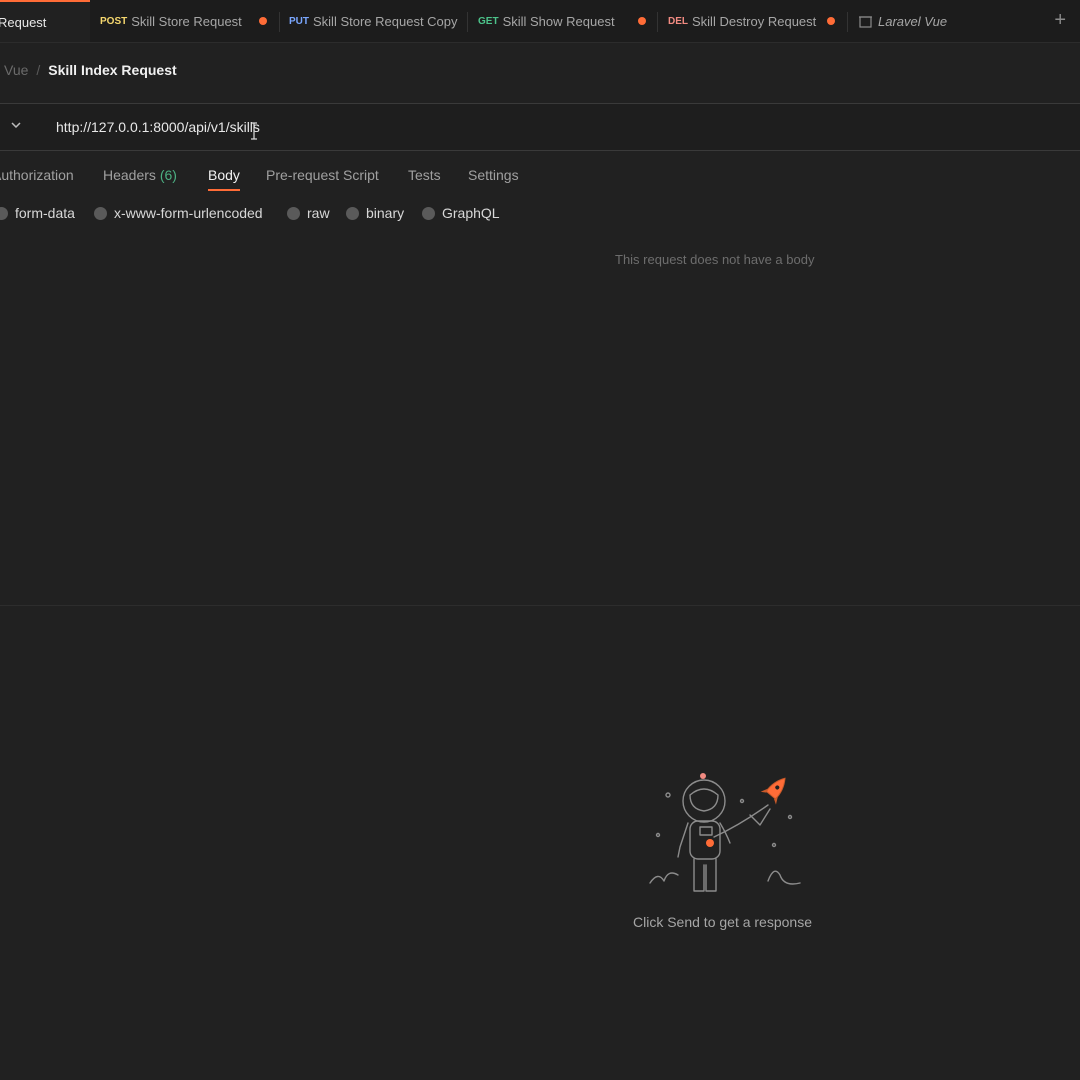 Image resolution: width=1080 pixels, height=1080 pixels. Describe the element at coordinates (224, 175) in the screenshot. I see `tab-body: Body` at that location.